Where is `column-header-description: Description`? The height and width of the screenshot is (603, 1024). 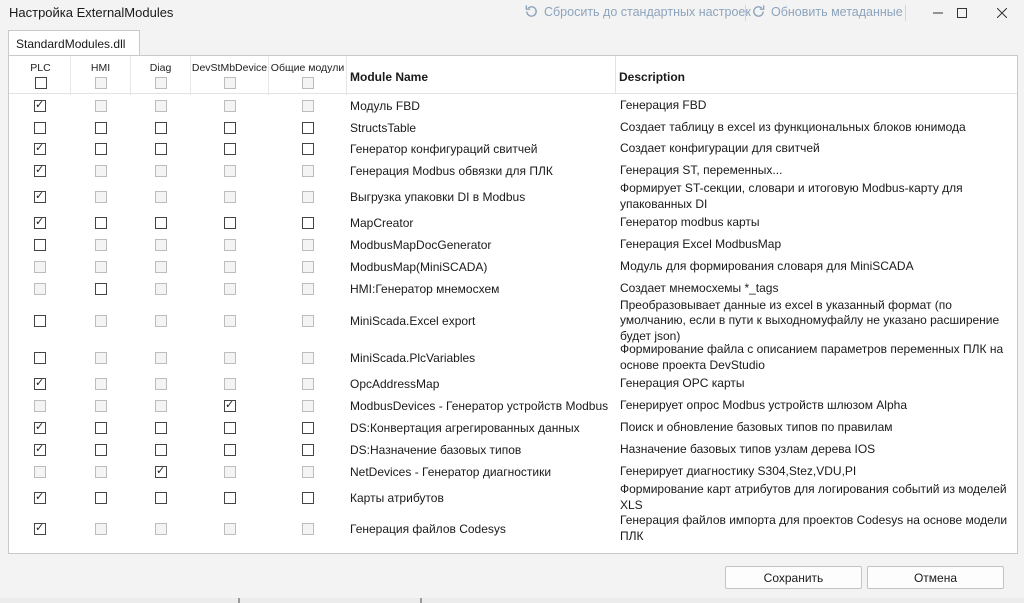 column-header-description: Description is located at coordinates (813, 75).